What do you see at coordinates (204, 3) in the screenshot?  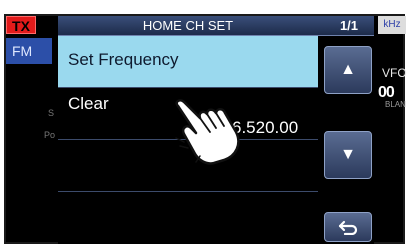 I see `top-strip` at bounding box center [204, 3].